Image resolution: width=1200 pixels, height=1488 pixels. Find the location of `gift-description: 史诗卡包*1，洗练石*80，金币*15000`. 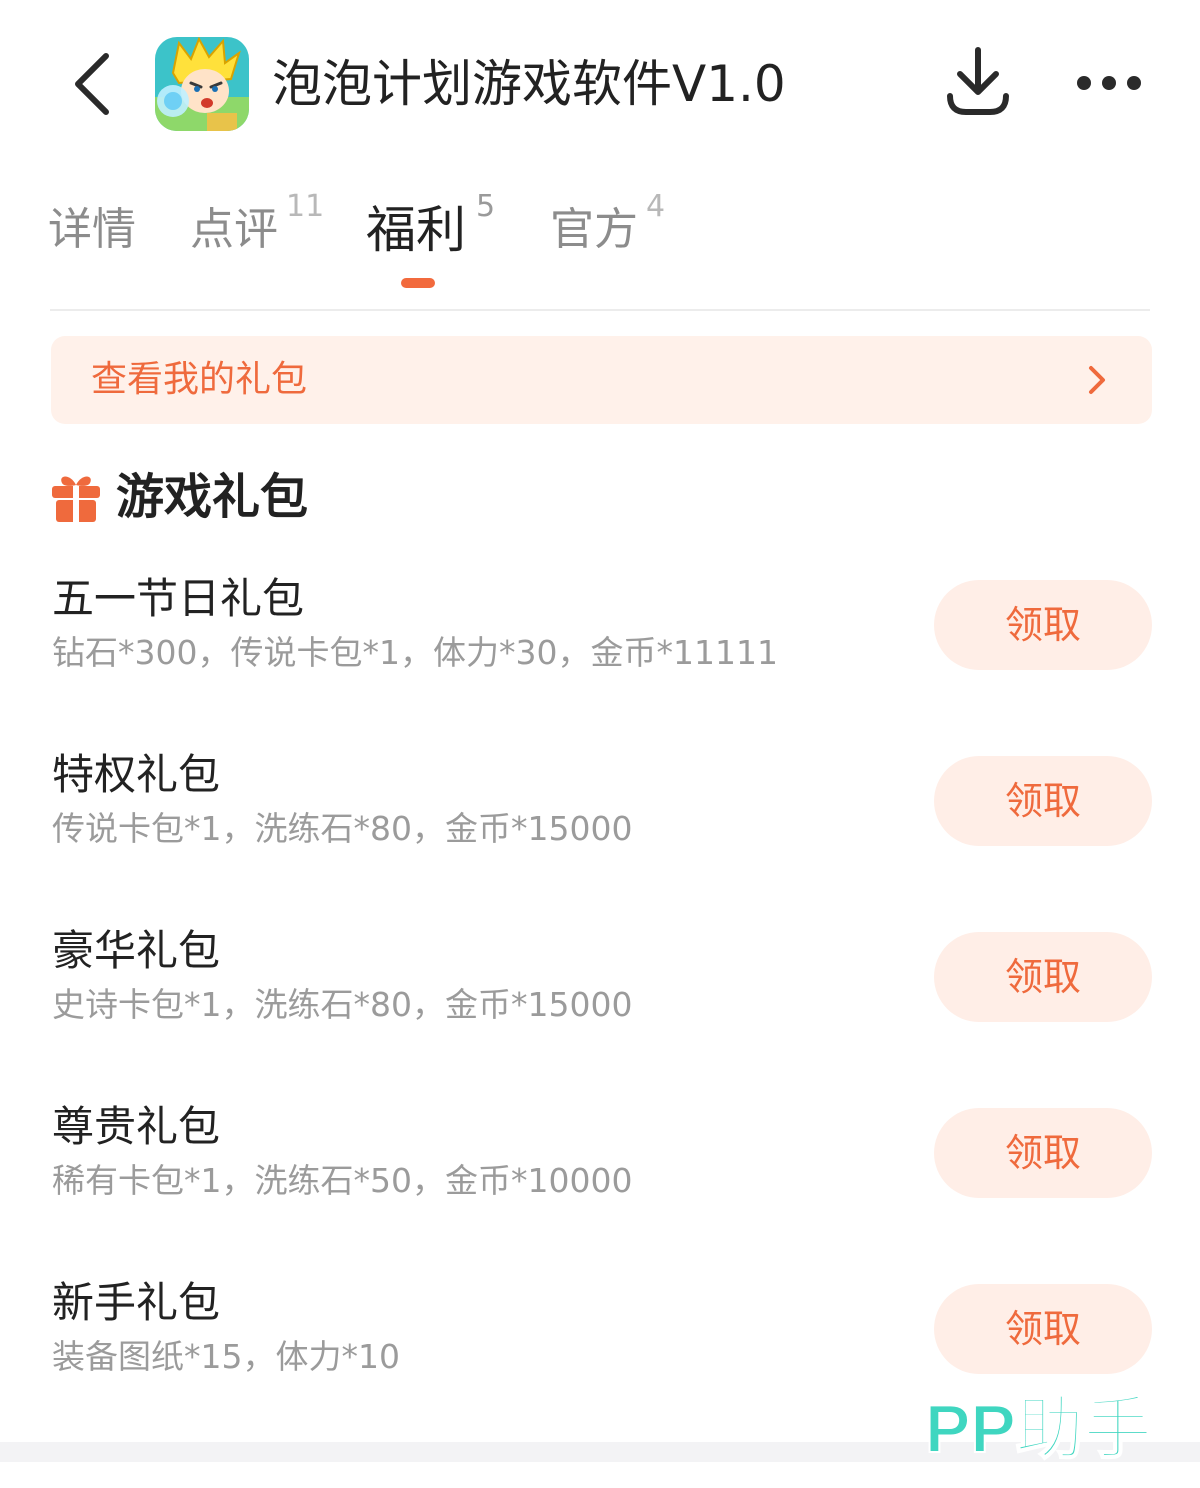

gift-description: 史诗卡包*1，洗练石*80，金币*15000 is located at coordinates (342, 1004).